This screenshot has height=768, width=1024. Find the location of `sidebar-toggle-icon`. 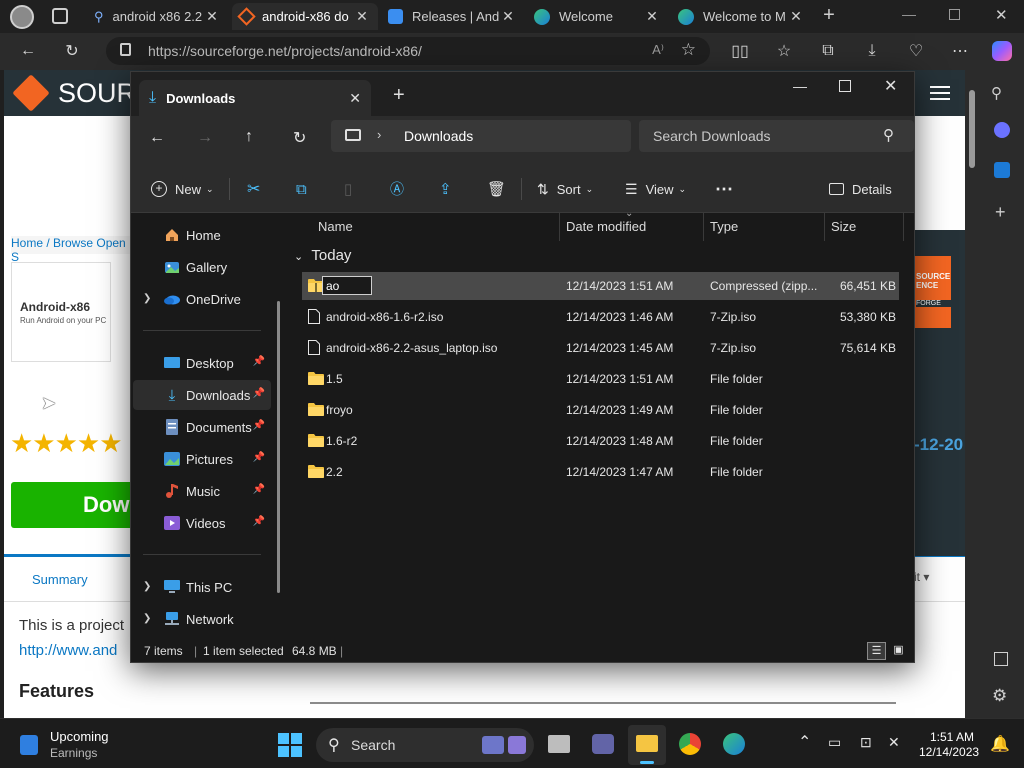

sidebar-toggle-icon is located at coordinates (1001, 659).